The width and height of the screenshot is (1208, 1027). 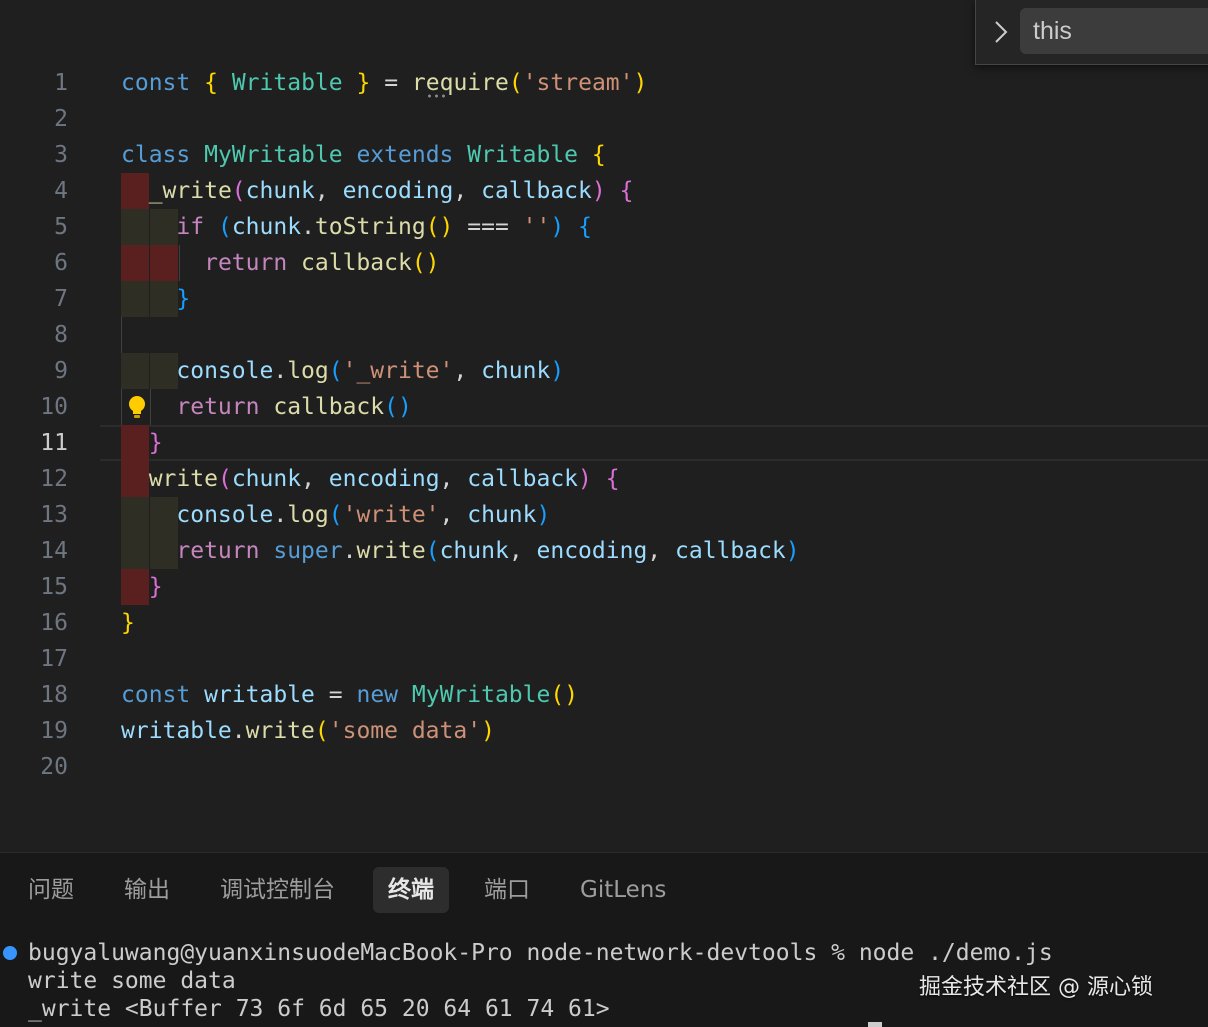 I want to click on code-text: writable.write('some data'), so click(x=308, y=731).